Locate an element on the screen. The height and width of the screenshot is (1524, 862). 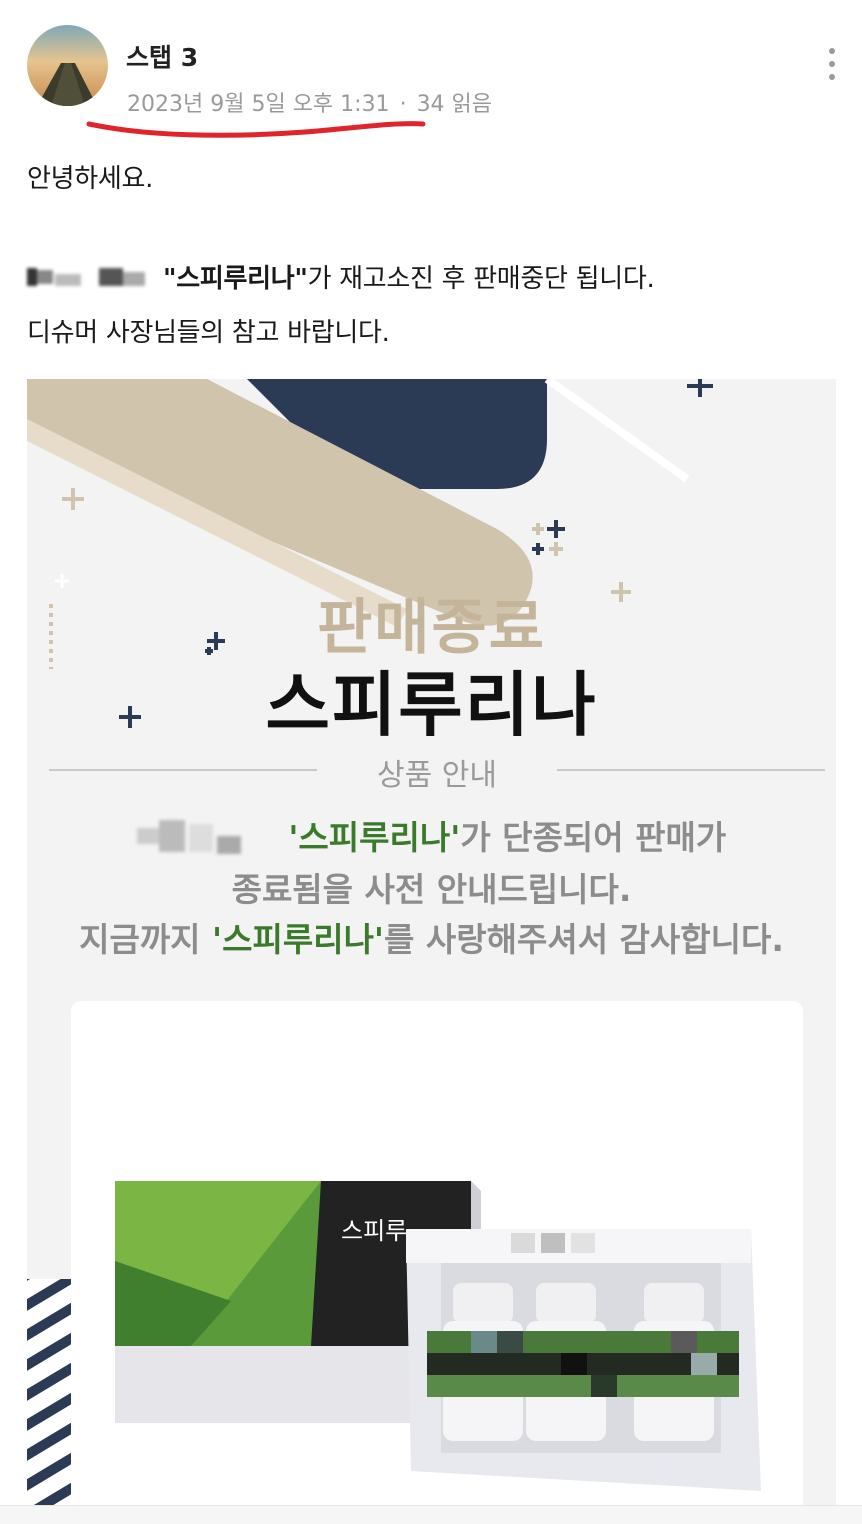
section-label: 상품 안내 is located at coordinates (437, 775).